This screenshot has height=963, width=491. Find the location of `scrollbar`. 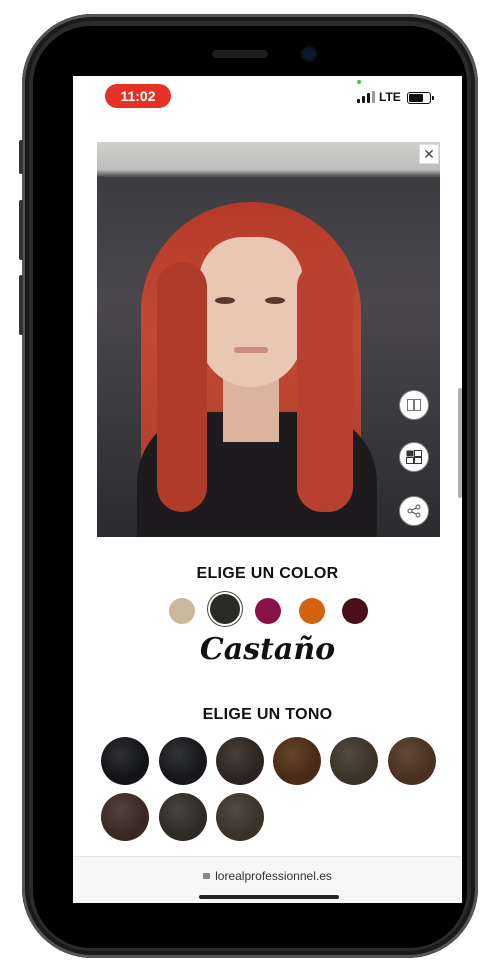

scrollbar is located at coordinates (460, 443).